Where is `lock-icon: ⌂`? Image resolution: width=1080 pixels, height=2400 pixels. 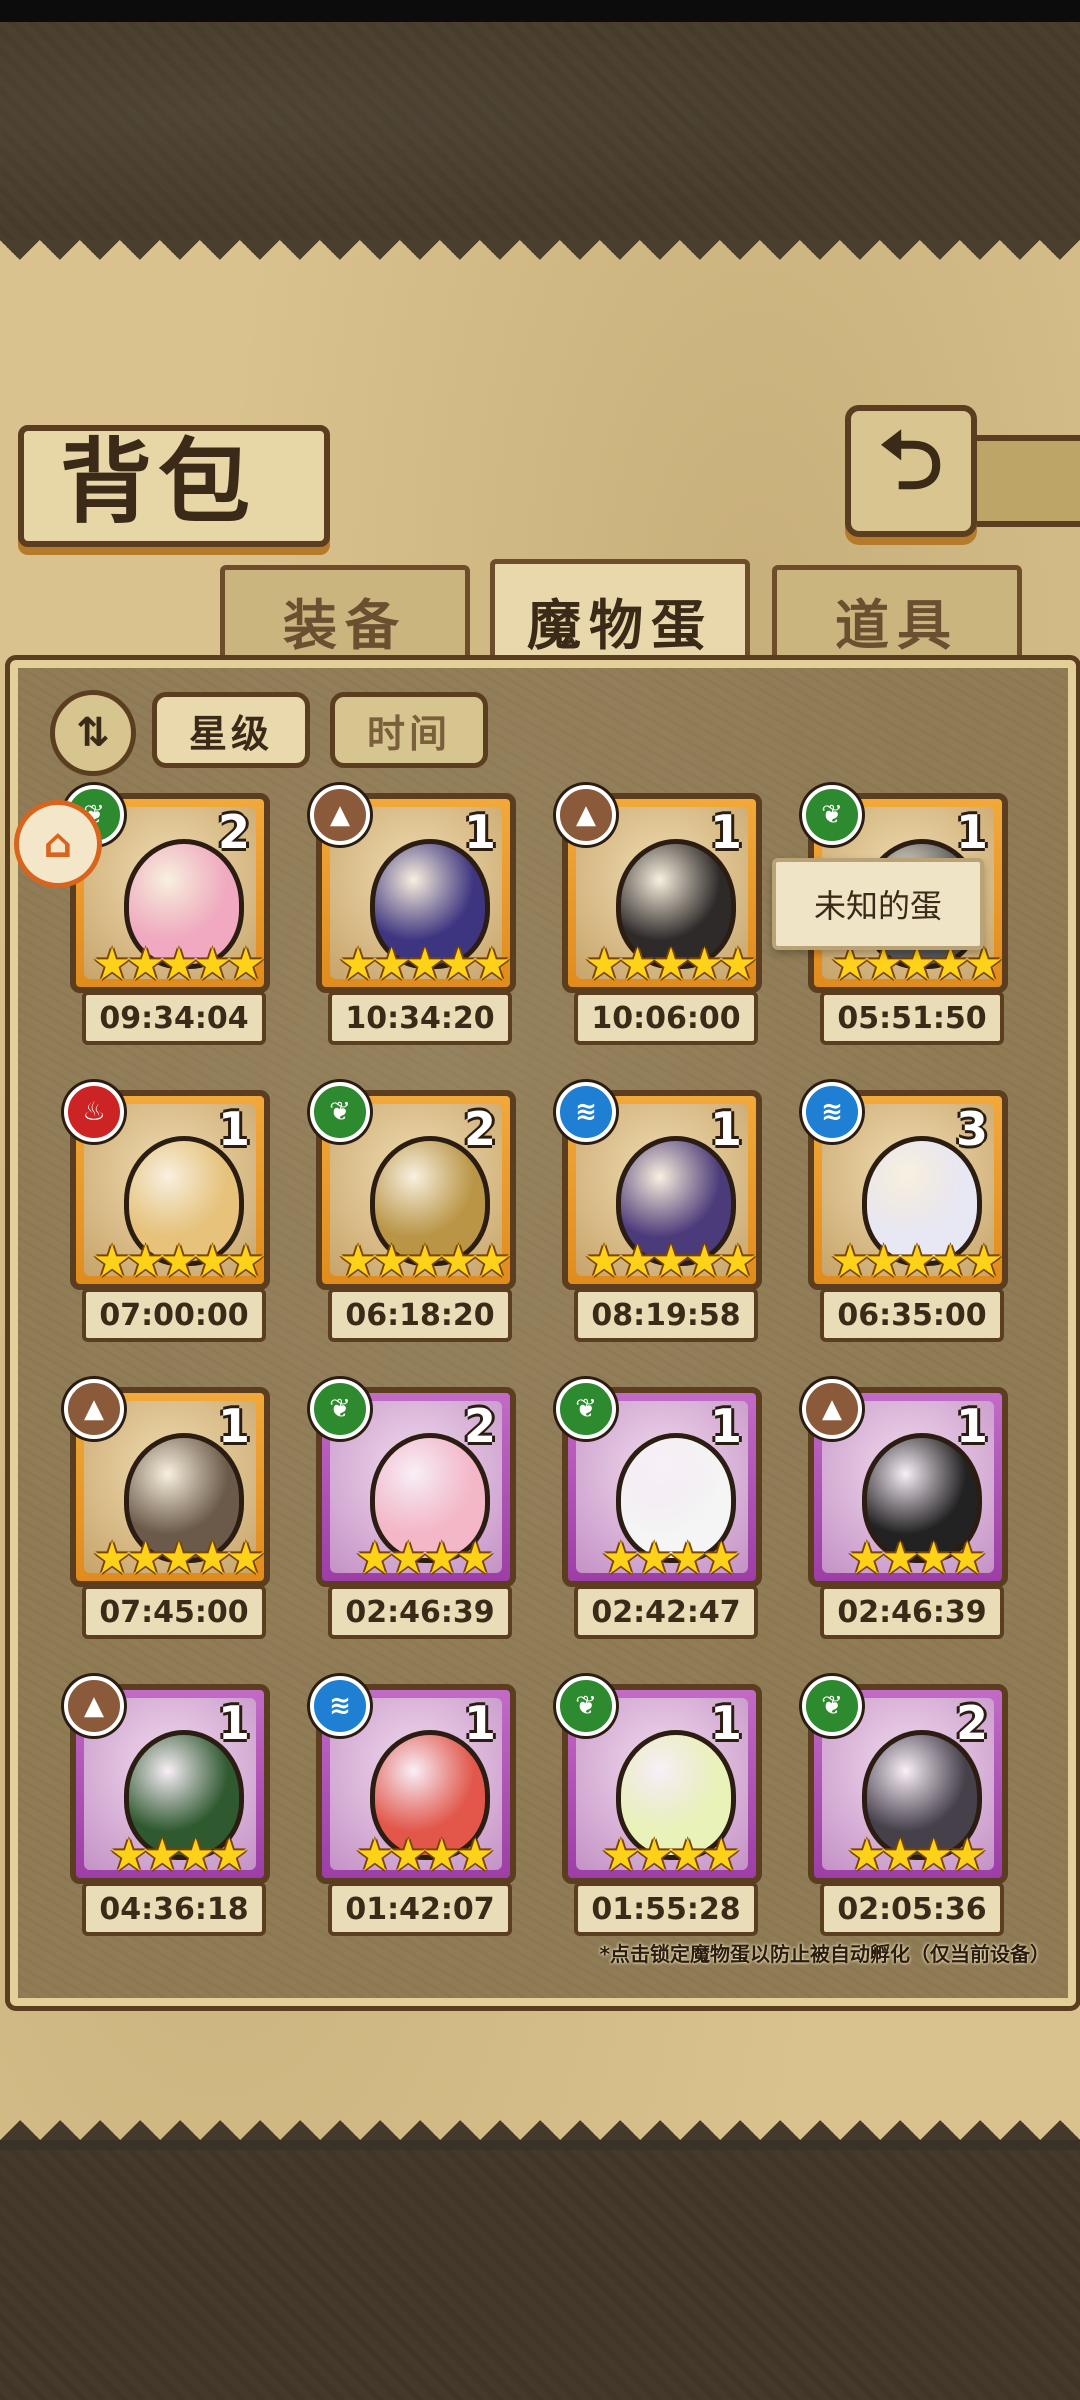 lock-icon: ⌂ is located at coordinates (58, 844).